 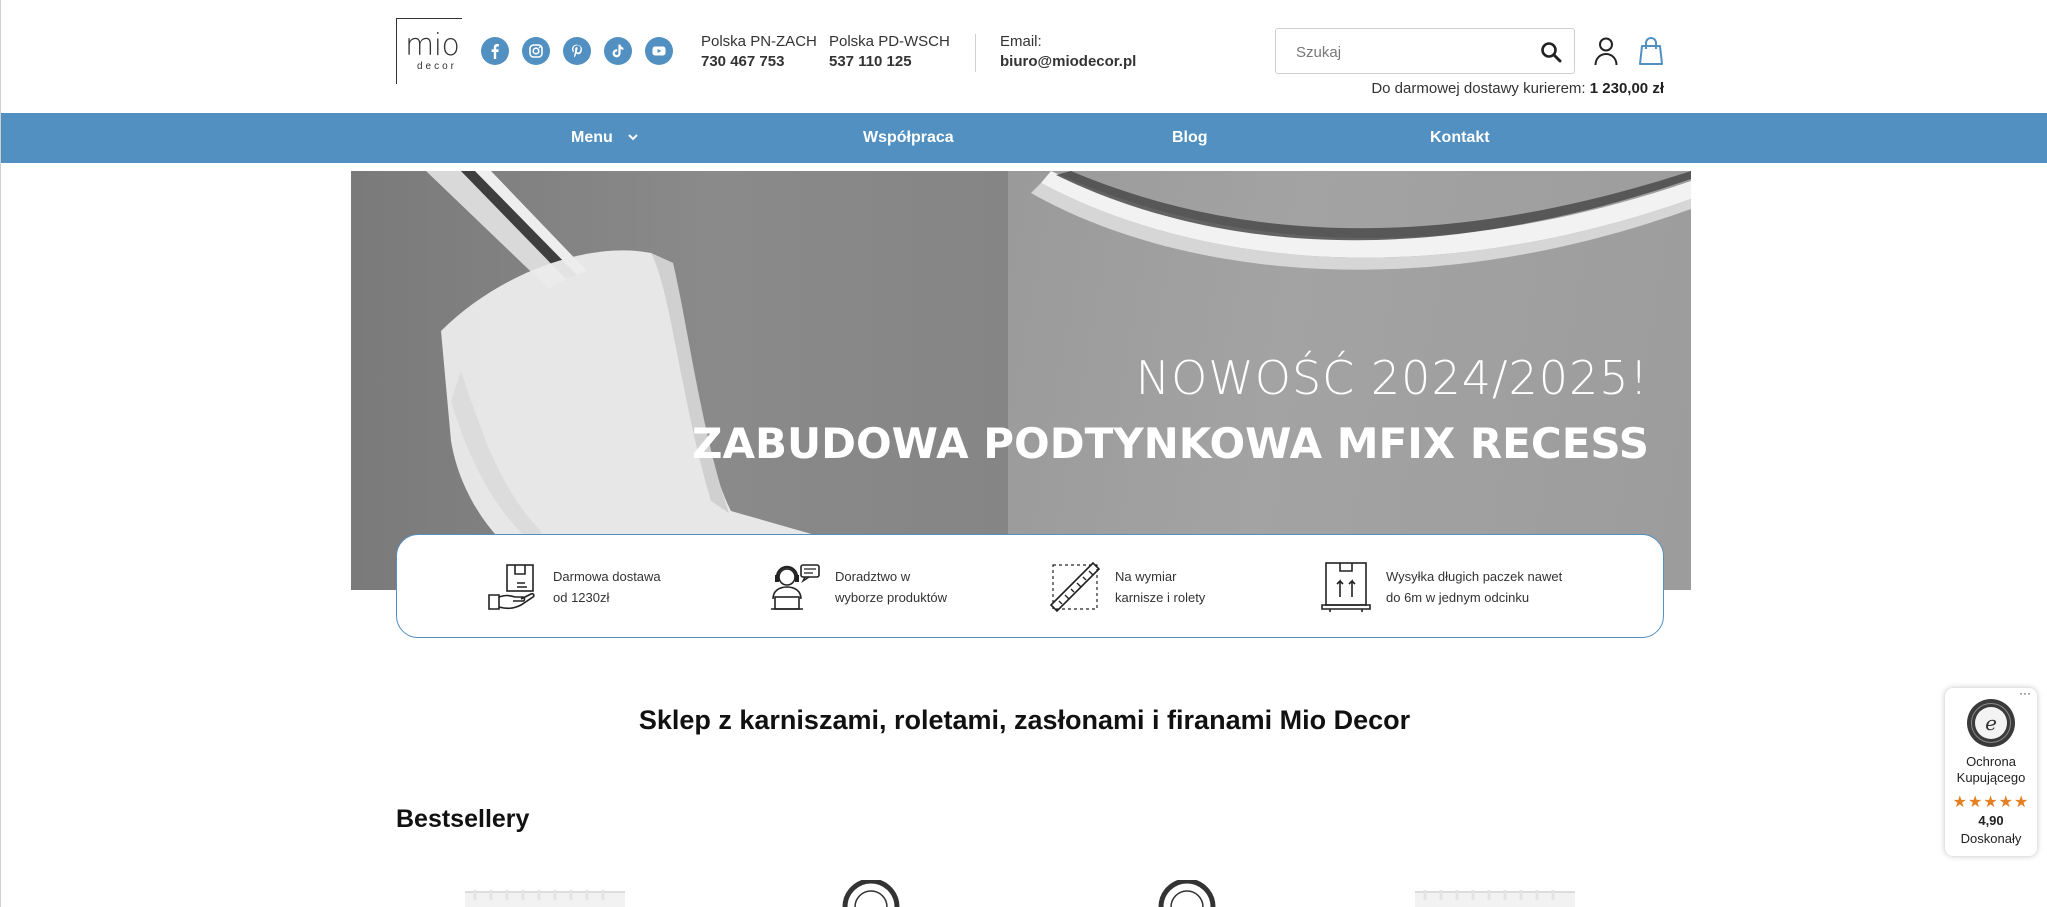 I want to click on search-icon, so click(x=1551, y=52).